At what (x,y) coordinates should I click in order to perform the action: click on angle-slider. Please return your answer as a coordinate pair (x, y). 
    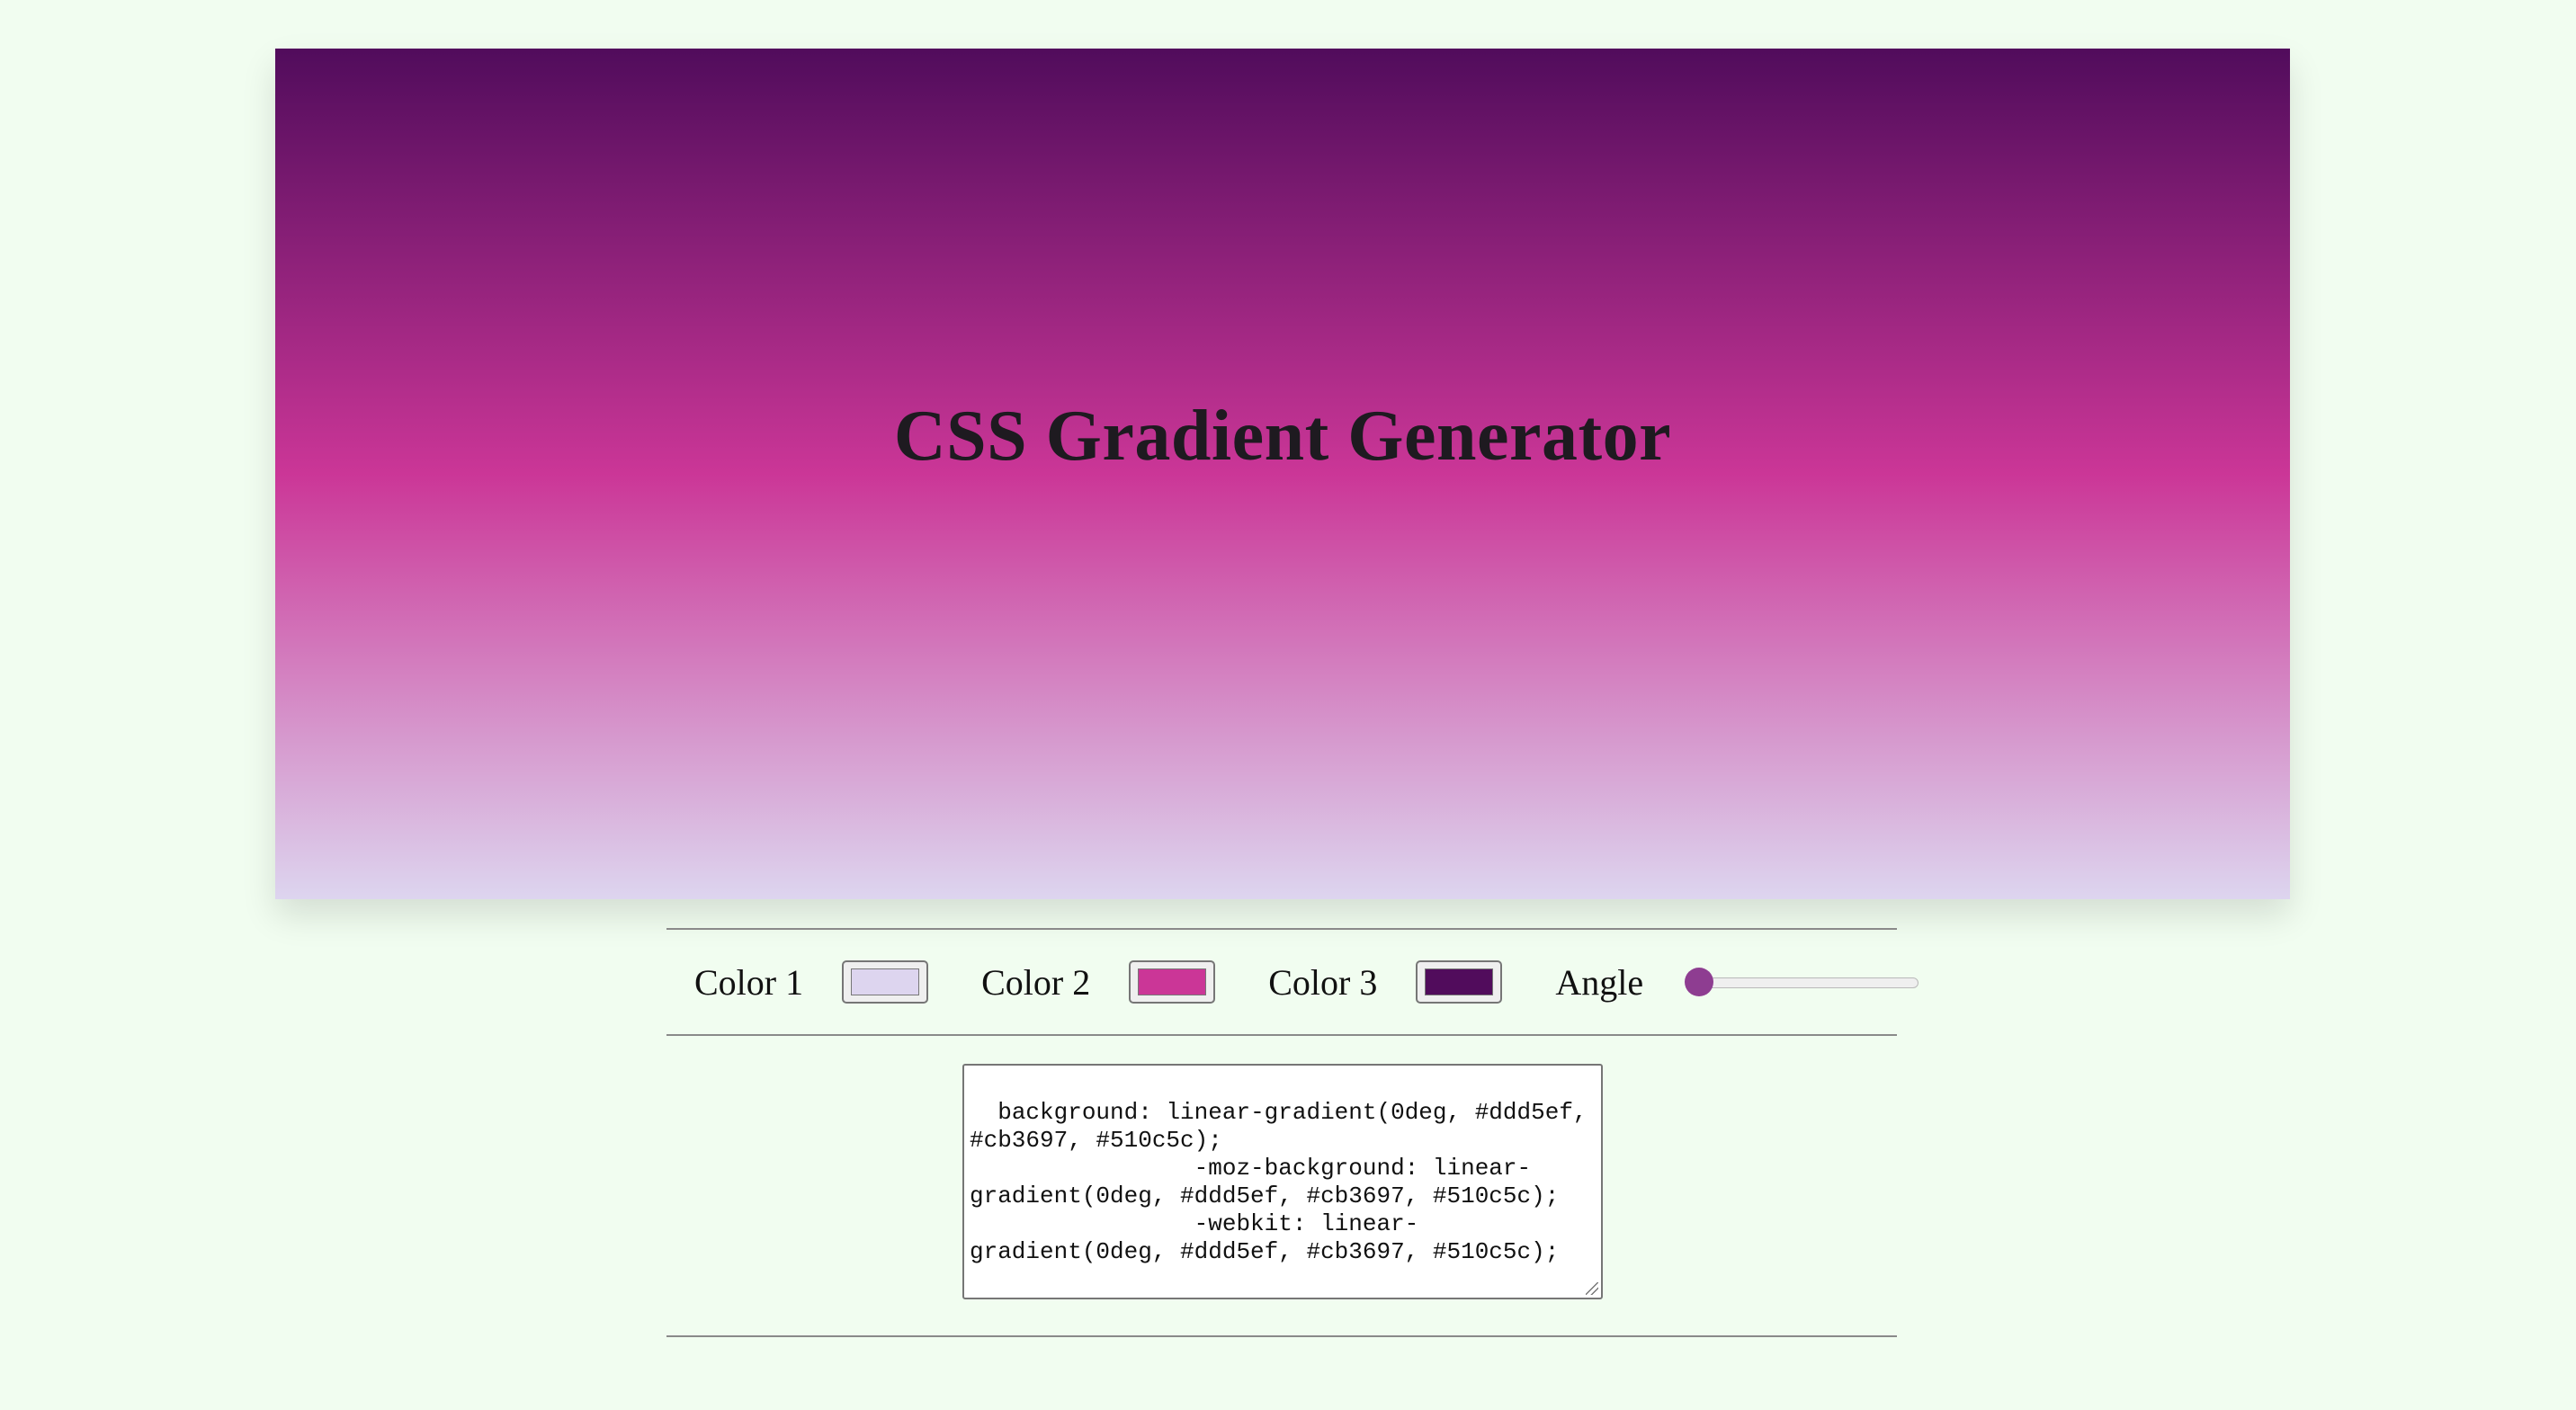
    Looking at the image, I should click on (1802, 982).